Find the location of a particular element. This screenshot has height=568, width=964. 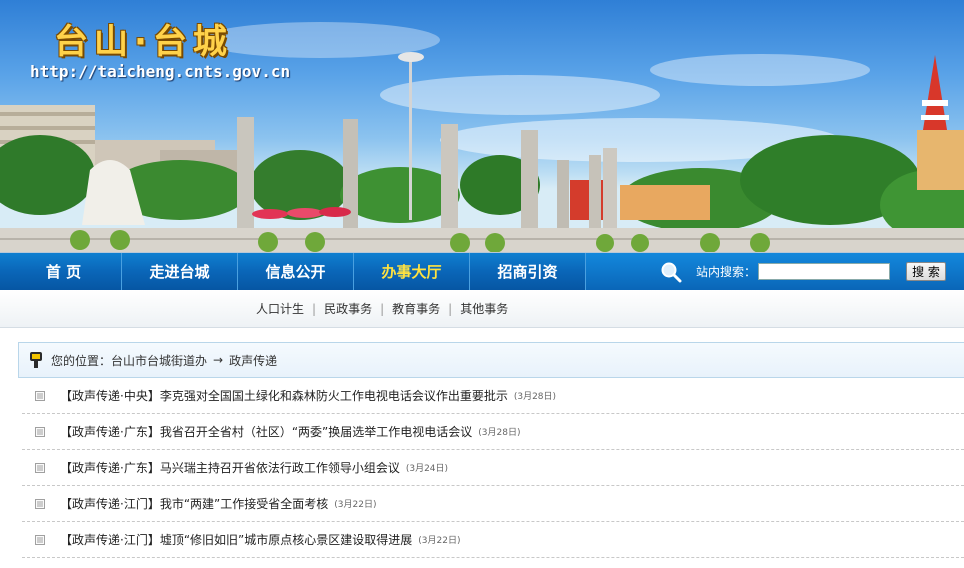

news-title-link: 【政声传递·江门】我市“两建”工作接受省全面考核 is located at coordinates (194, 503).